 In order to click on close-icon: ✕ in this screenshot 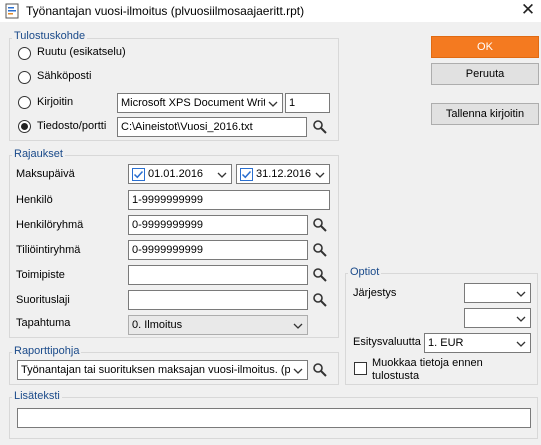, I will do `click(528, 11)`.